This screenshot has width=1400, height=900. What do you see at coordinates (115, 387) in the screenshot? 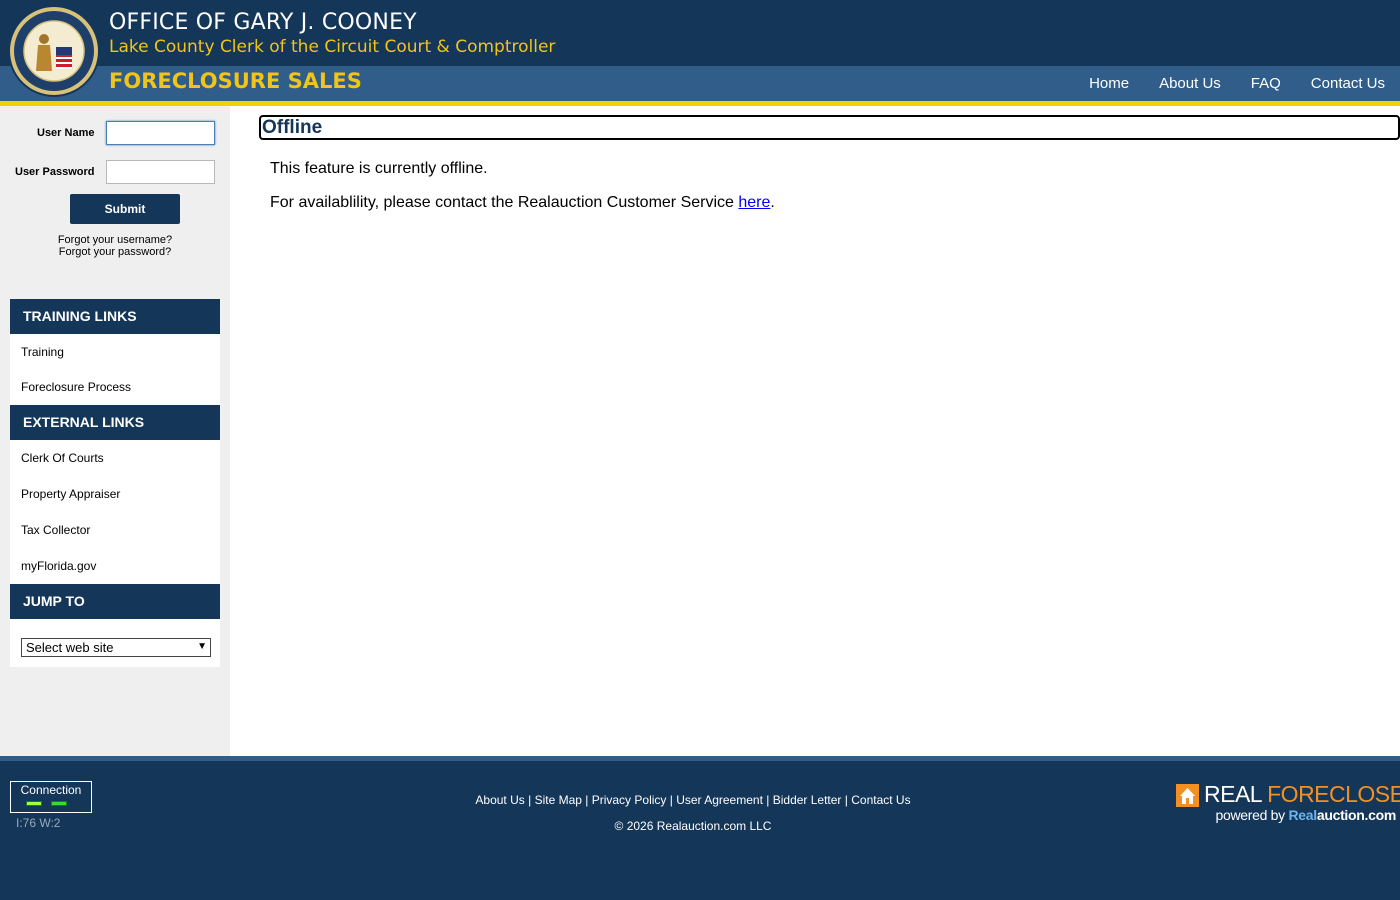
I see `sidebar-item-foreclosure-process: Foreclosure Process` at bounding box center [115, 387].